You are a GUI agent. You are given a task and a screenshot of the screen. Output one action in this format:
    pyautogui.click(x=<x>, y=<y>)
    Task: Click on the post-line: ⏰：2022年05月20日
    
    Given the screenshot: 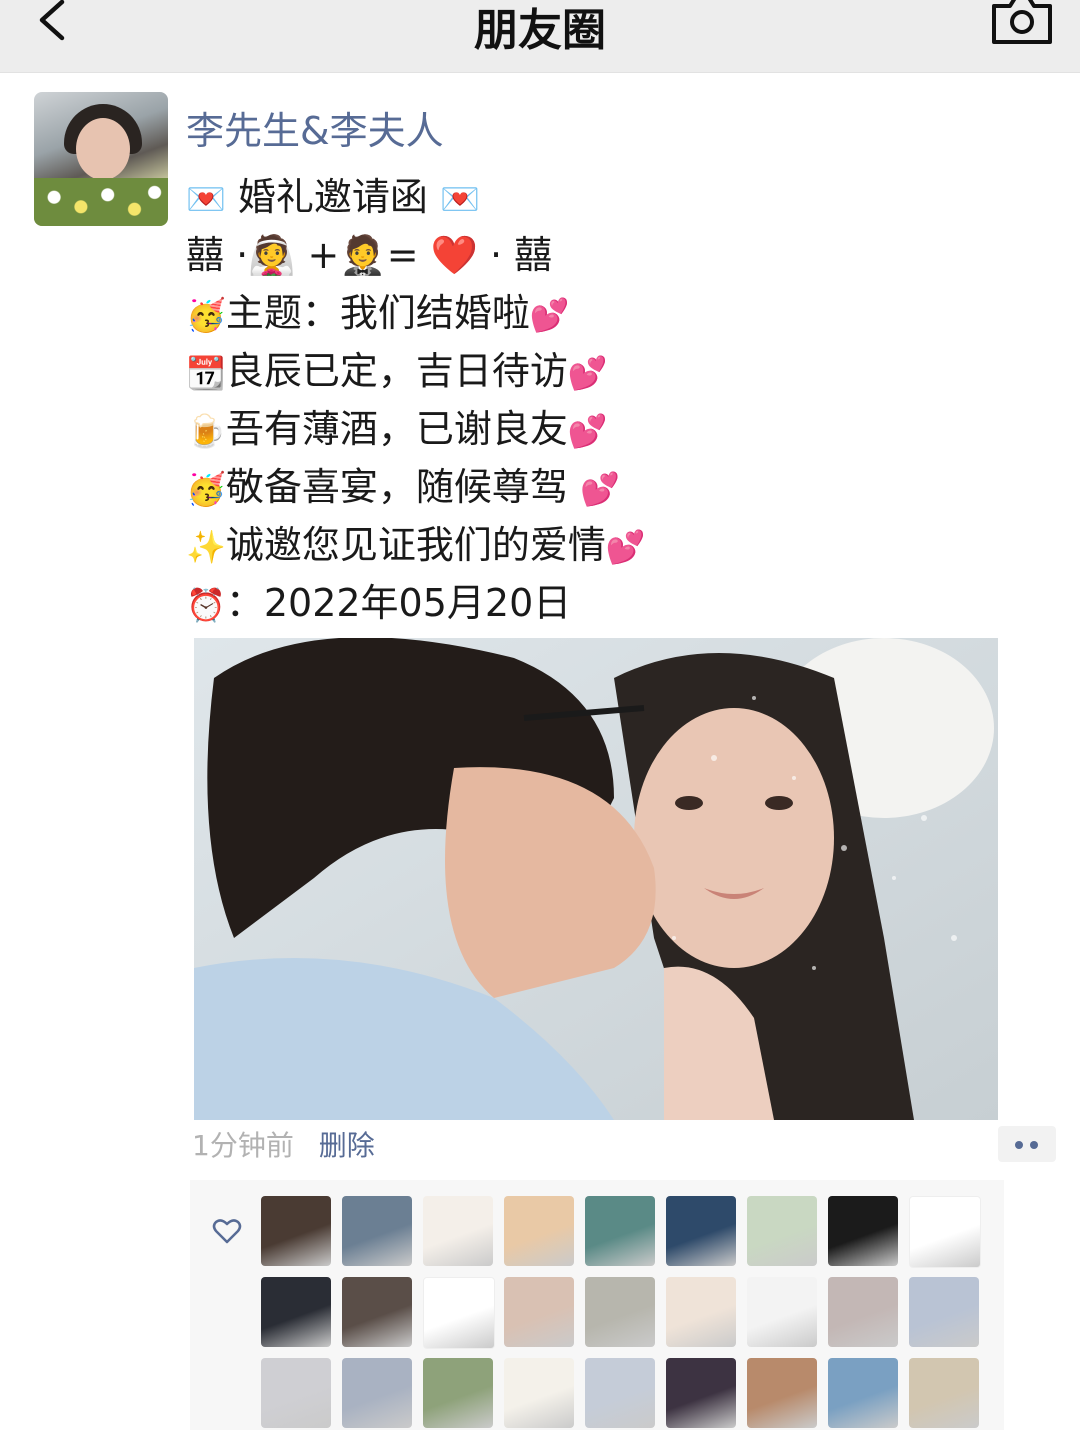 What is the action you would take?
    pyautogui.click(x=416, y=603)
    